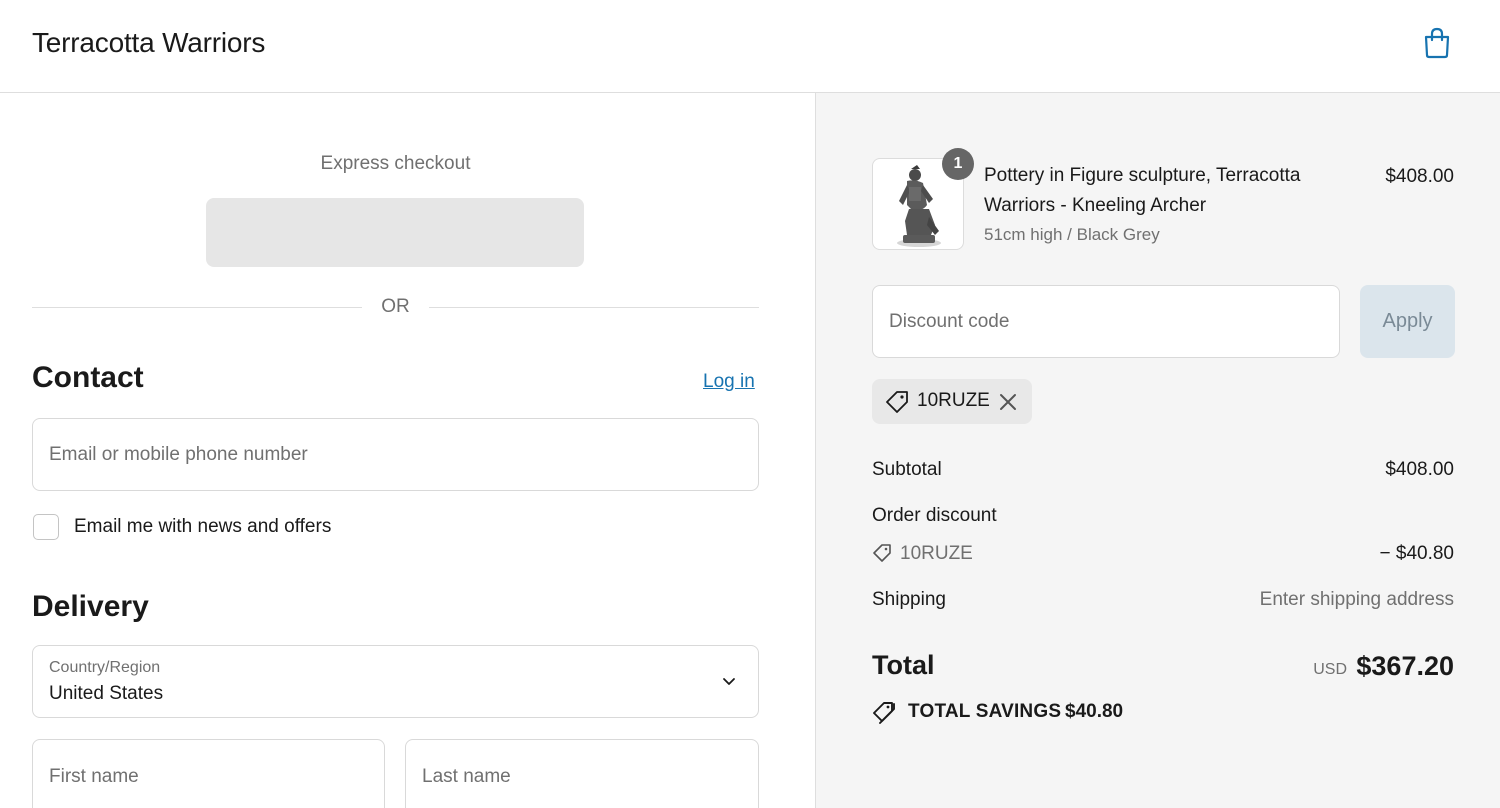  I want to click on product-variant: 51cm high / Black Grey, so click(1072, 234).